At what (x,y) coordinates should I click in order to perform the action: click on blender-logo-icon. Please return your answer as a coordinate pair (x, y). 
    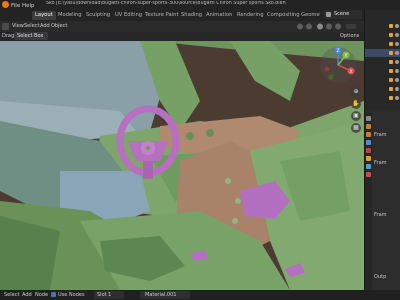
    Looking at the image, I should click on (5, 4).